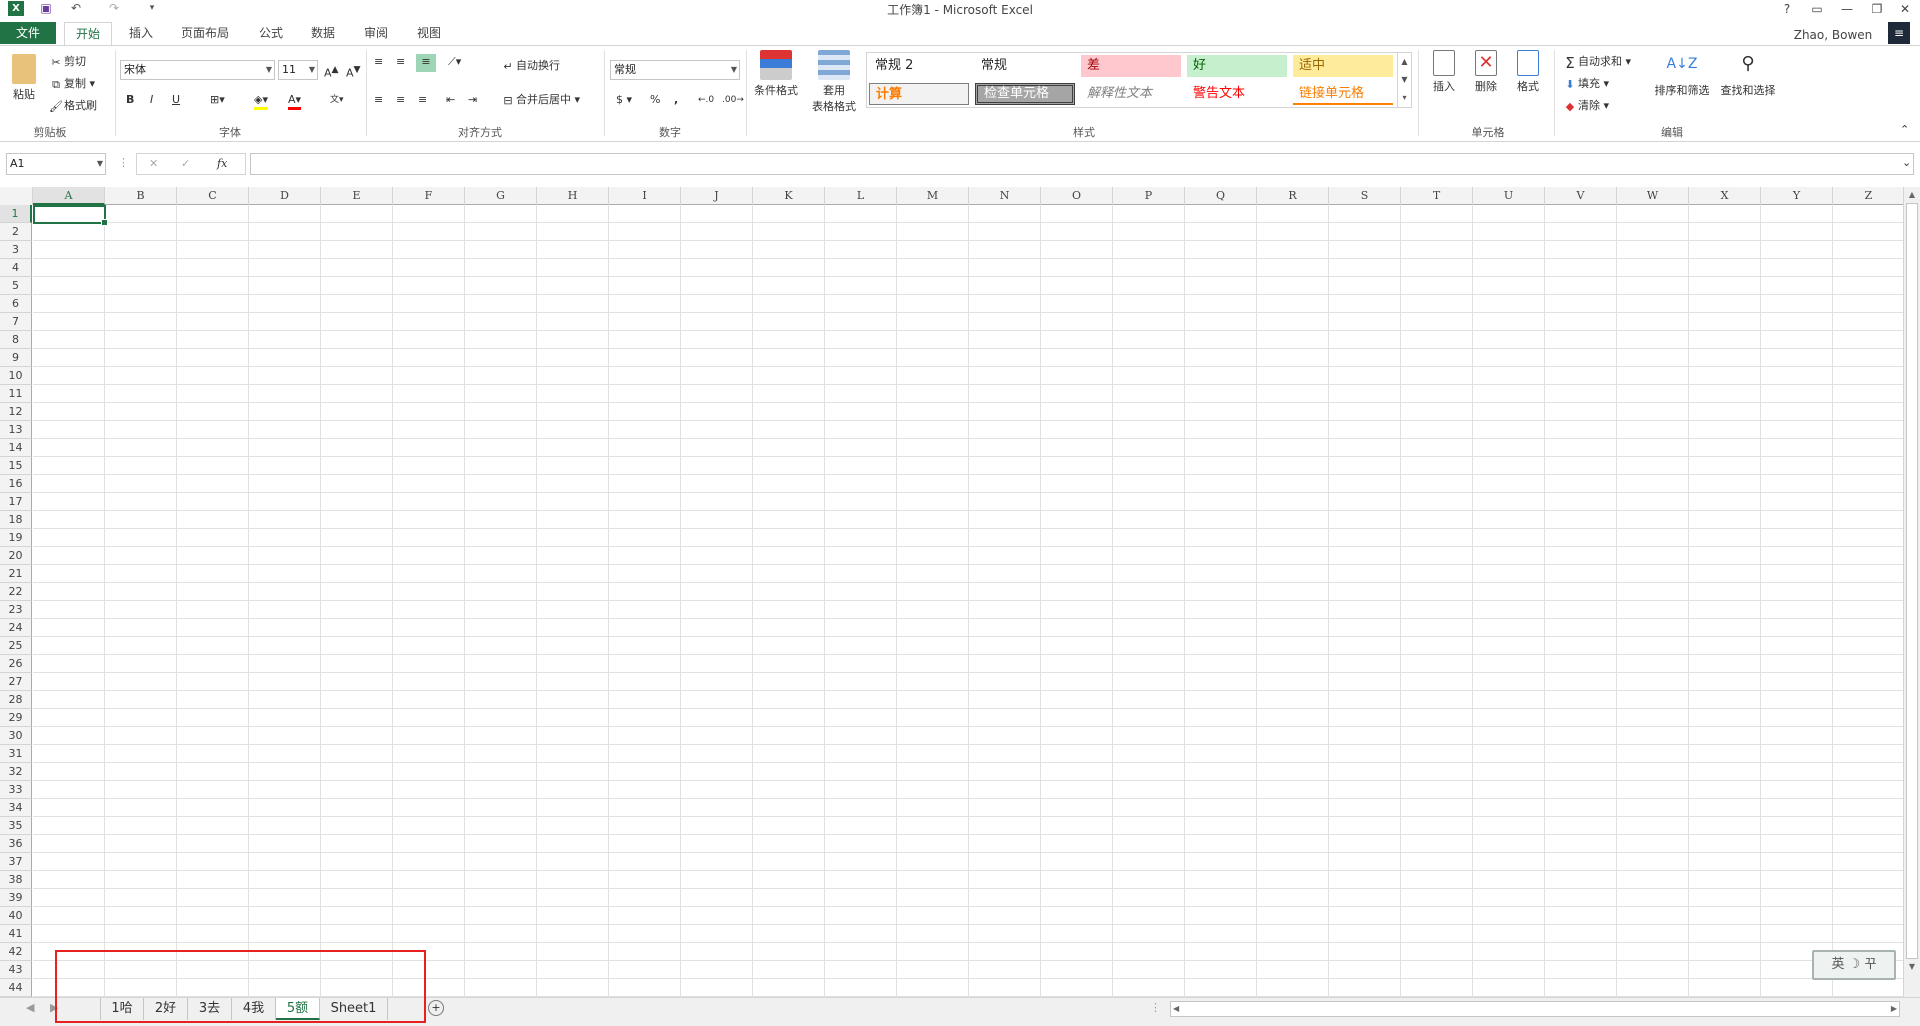 This screenshot has width=1920, height=1026. I want to click on copy-button: ⧉ 复制 ▾, so click(71, 85).